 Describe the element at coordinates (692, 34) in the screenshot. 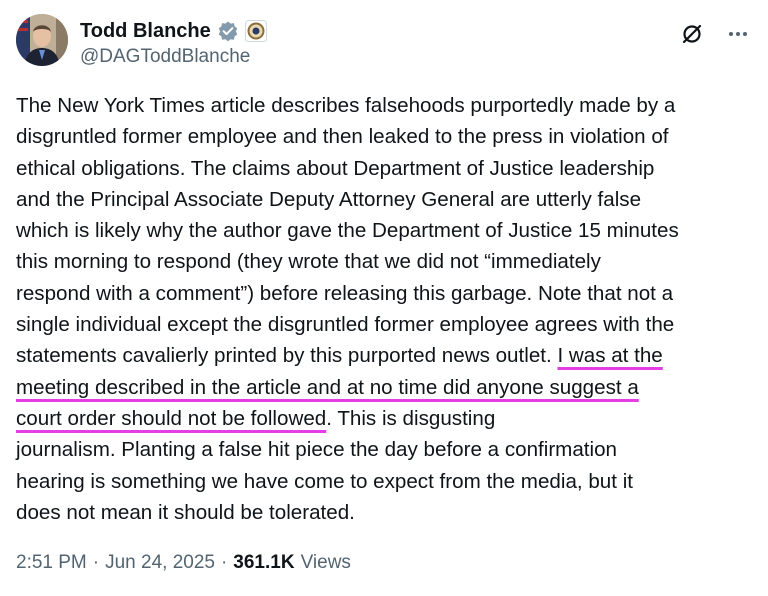

I see `slash-circle-icon` at that location.